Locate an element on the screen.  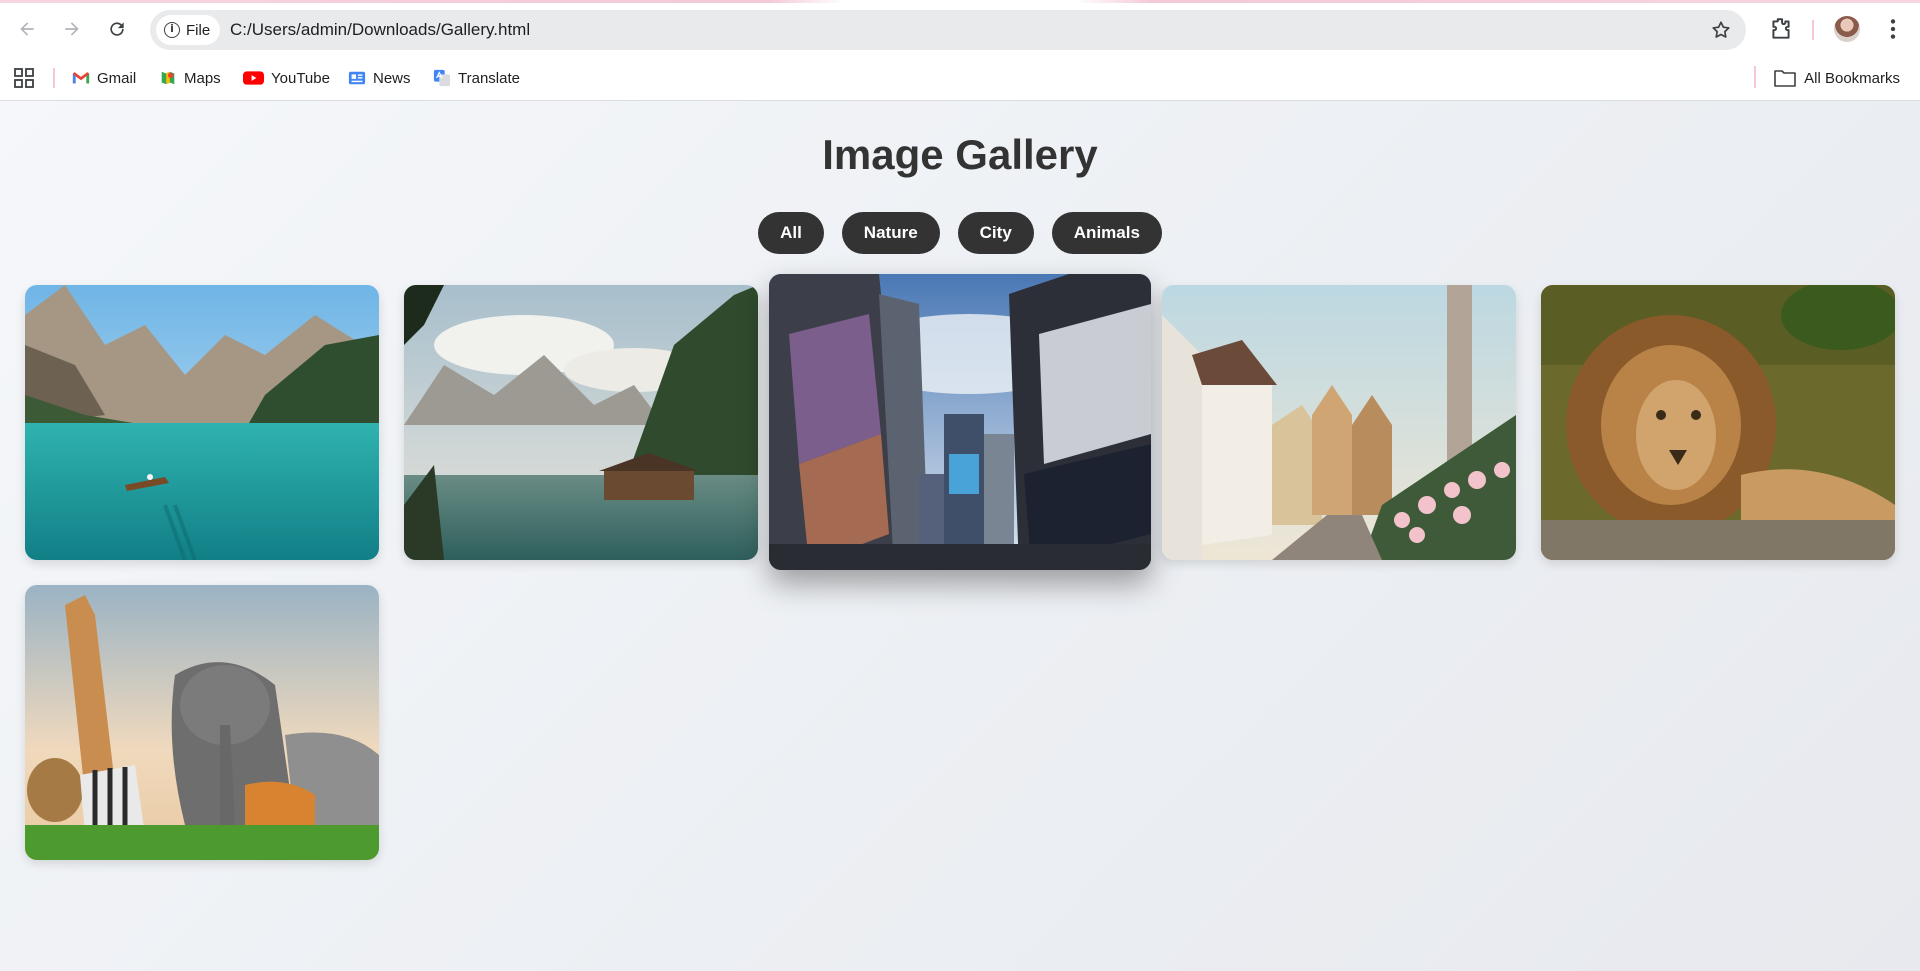
wildlife-group-image is located at coordinates (202, 722).